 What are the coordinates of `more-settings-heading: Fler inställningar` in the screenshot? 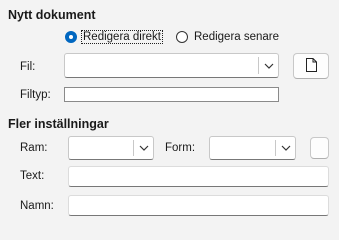 It's located at (58, 124).